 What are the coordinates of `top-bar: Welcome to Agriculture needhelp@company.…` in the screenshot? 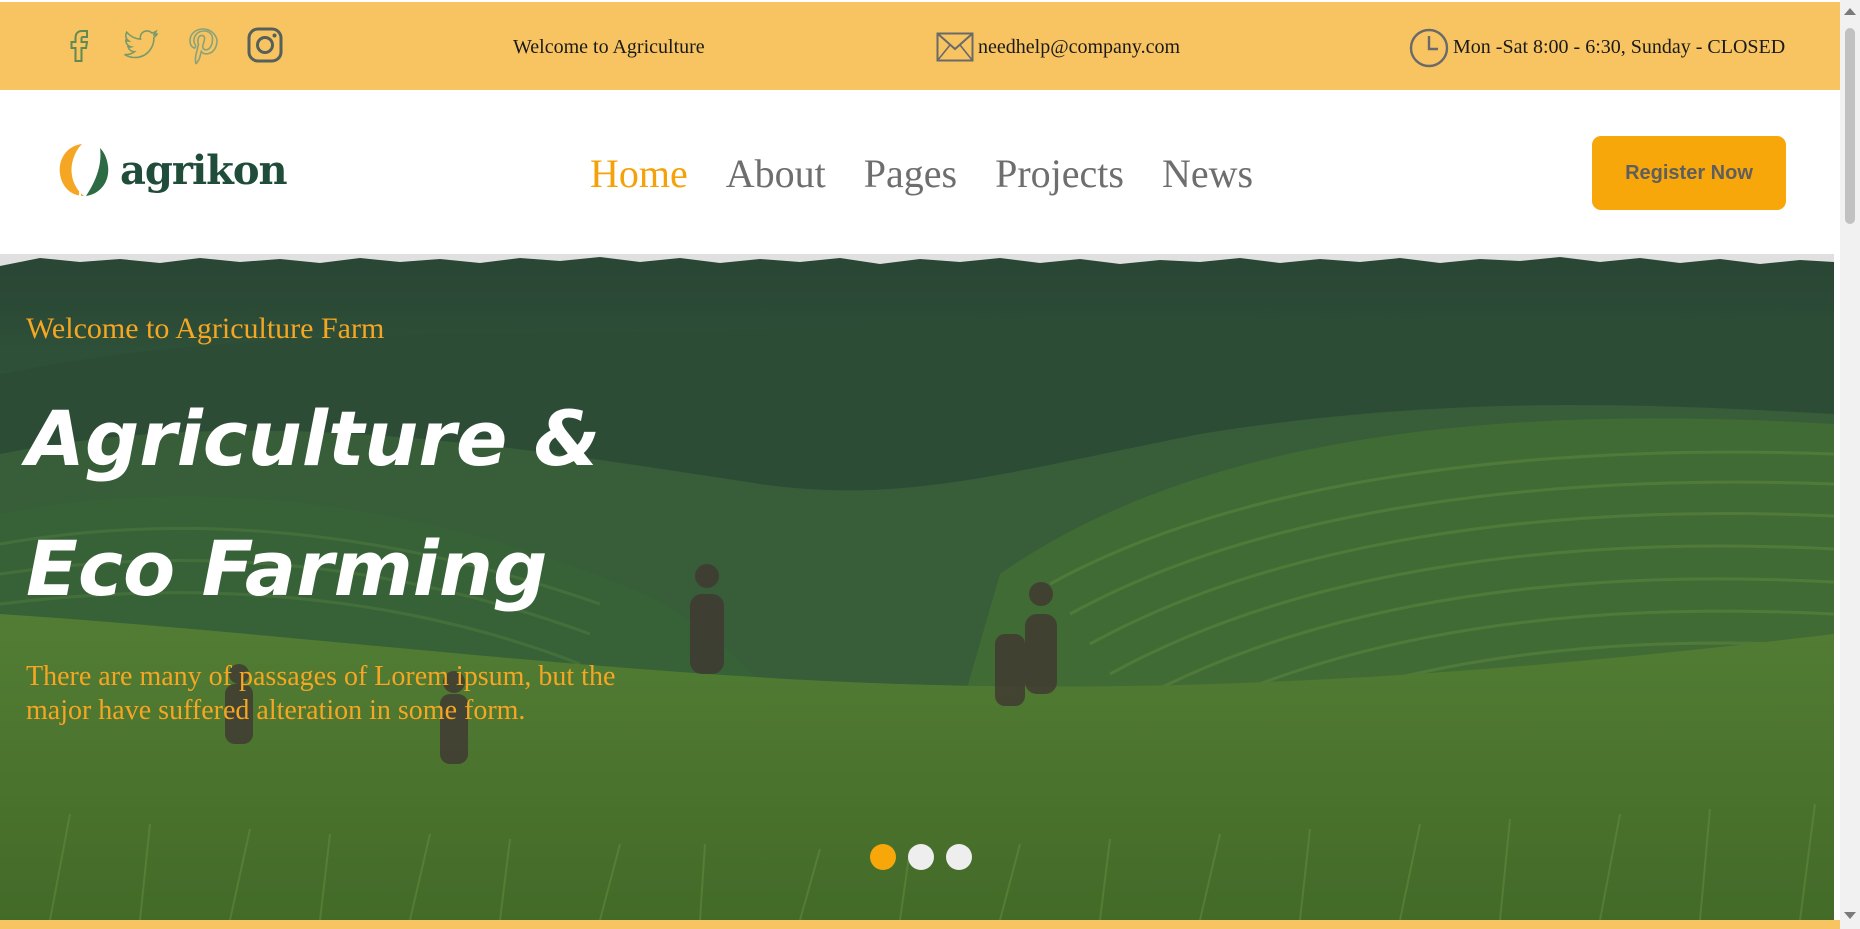 It's located at (920, 46).